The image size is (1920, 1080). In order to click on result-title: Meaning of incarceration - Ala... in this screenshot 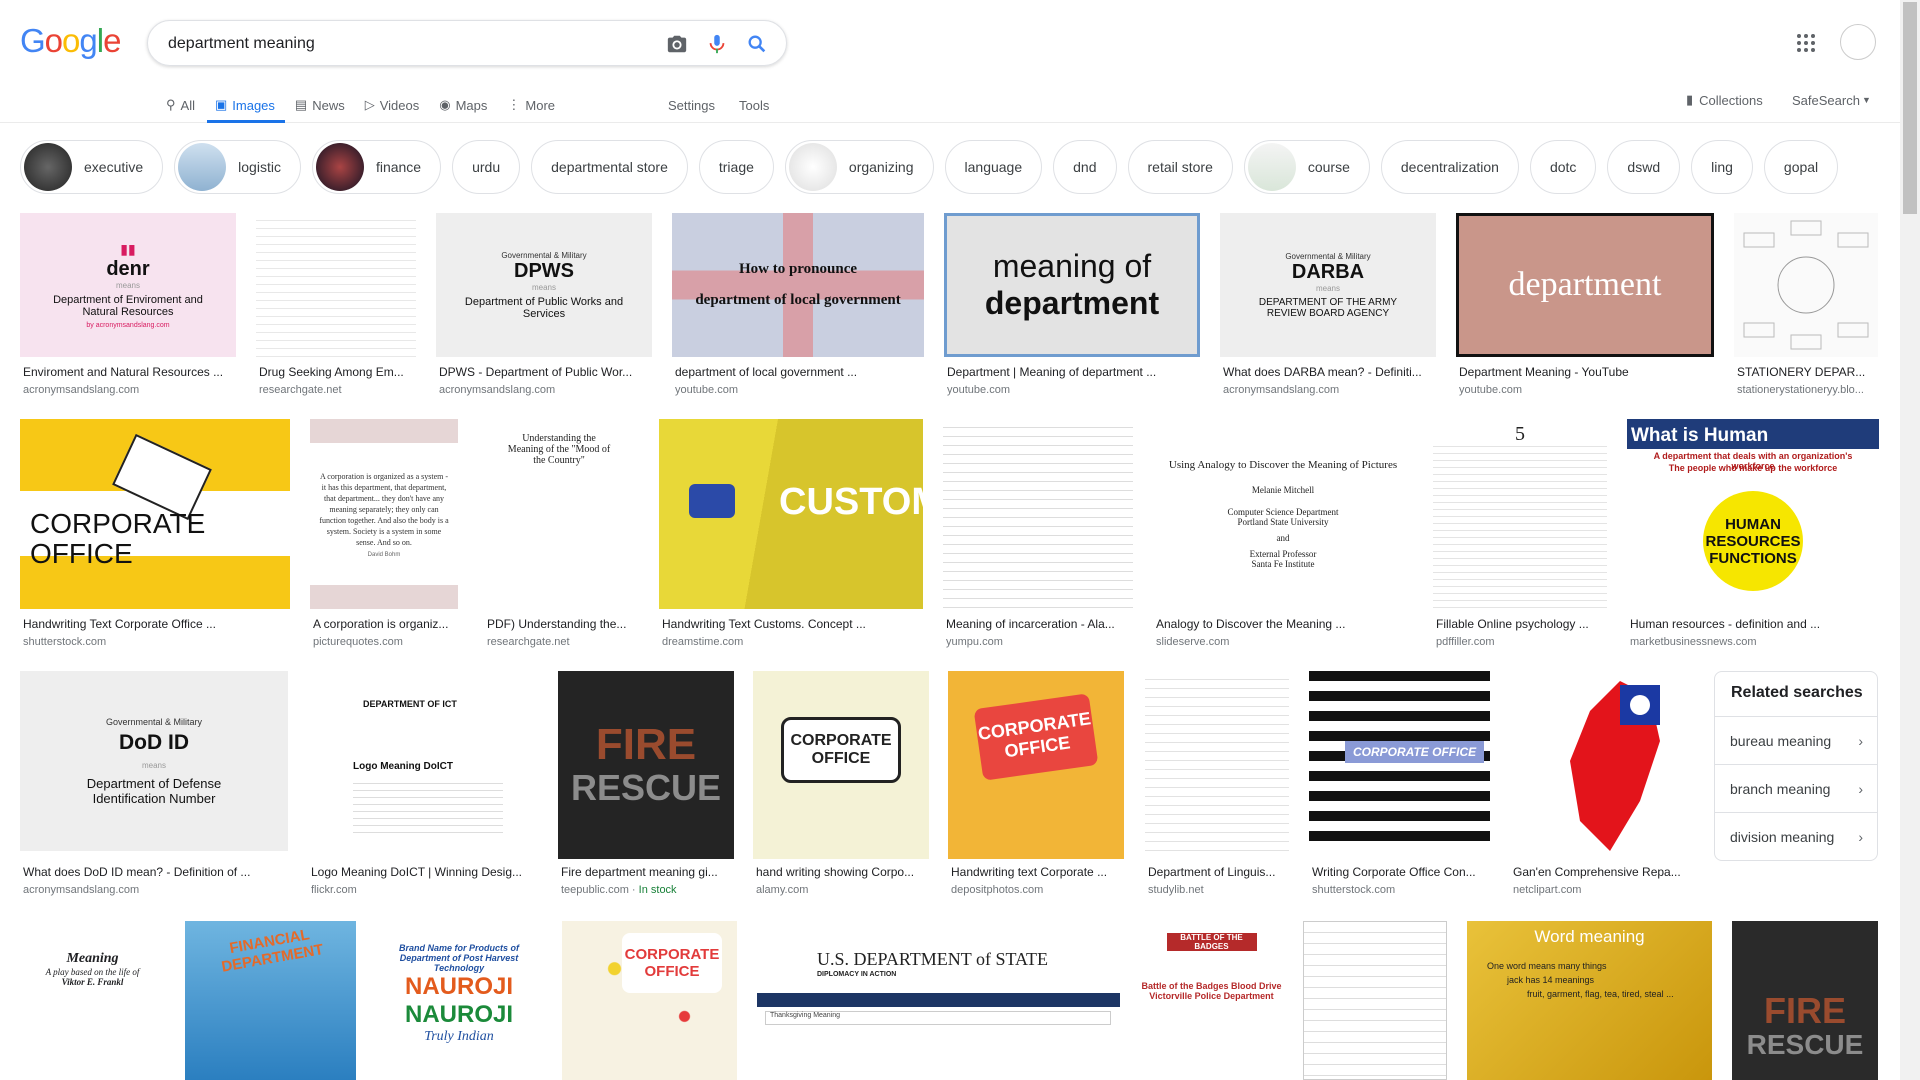, I will do `click(1041, 624)`.